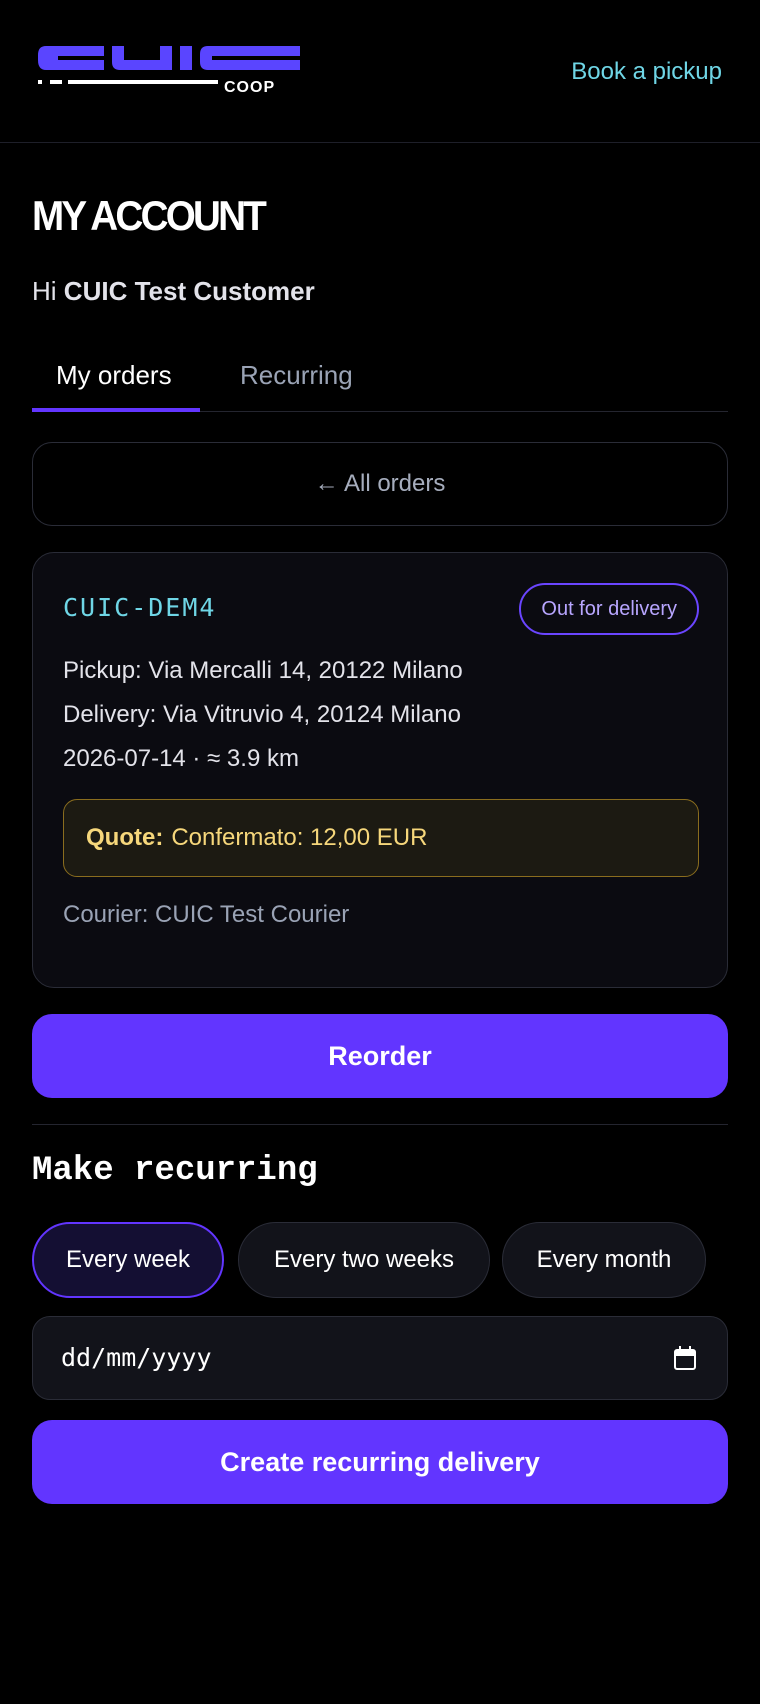 The height and width of the screenshot is (1704, 760). What do you see at coordinates (128, 1260) in the screenshot?
I see `frequency-option-every-week: Every week` at bounding box center [128, 1260].